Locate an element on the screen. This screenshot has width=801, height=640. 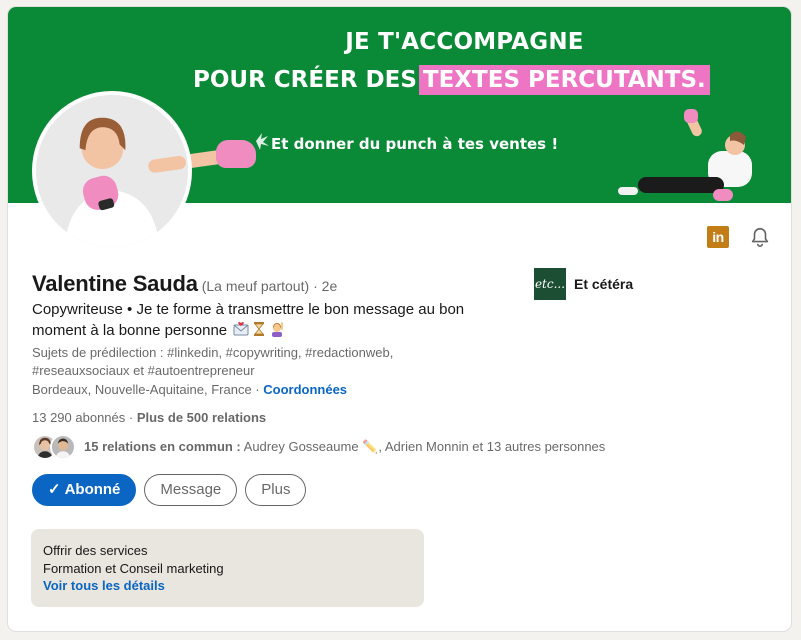
profile-top-icons: in is located at coordinates (739, 237).